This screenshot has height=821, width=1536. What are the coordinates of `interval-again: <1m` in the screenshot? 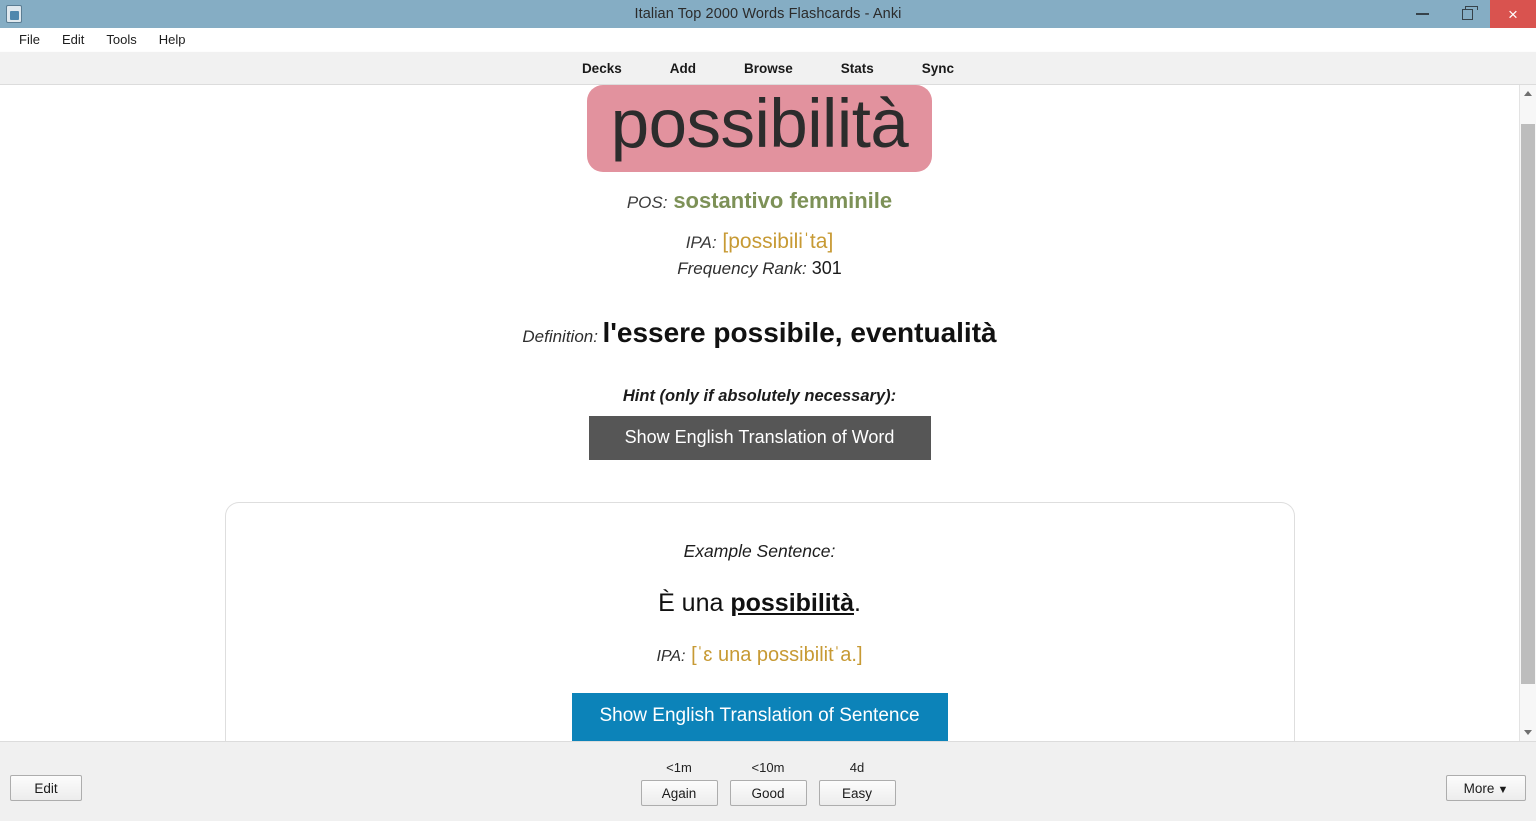 It's located at (679, 767).